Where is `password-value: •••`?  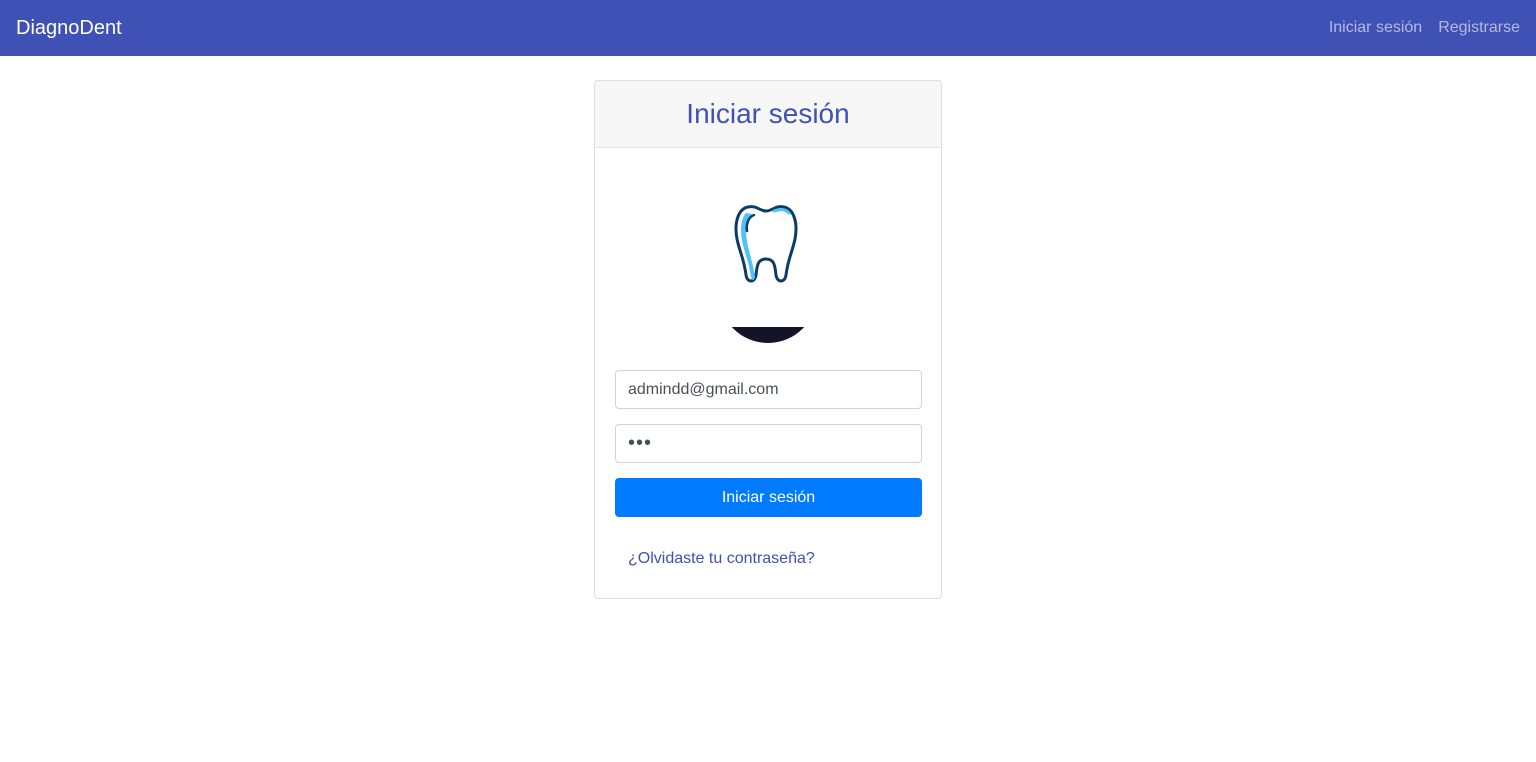 password-value: ••• is located at coordinates (640, 443).